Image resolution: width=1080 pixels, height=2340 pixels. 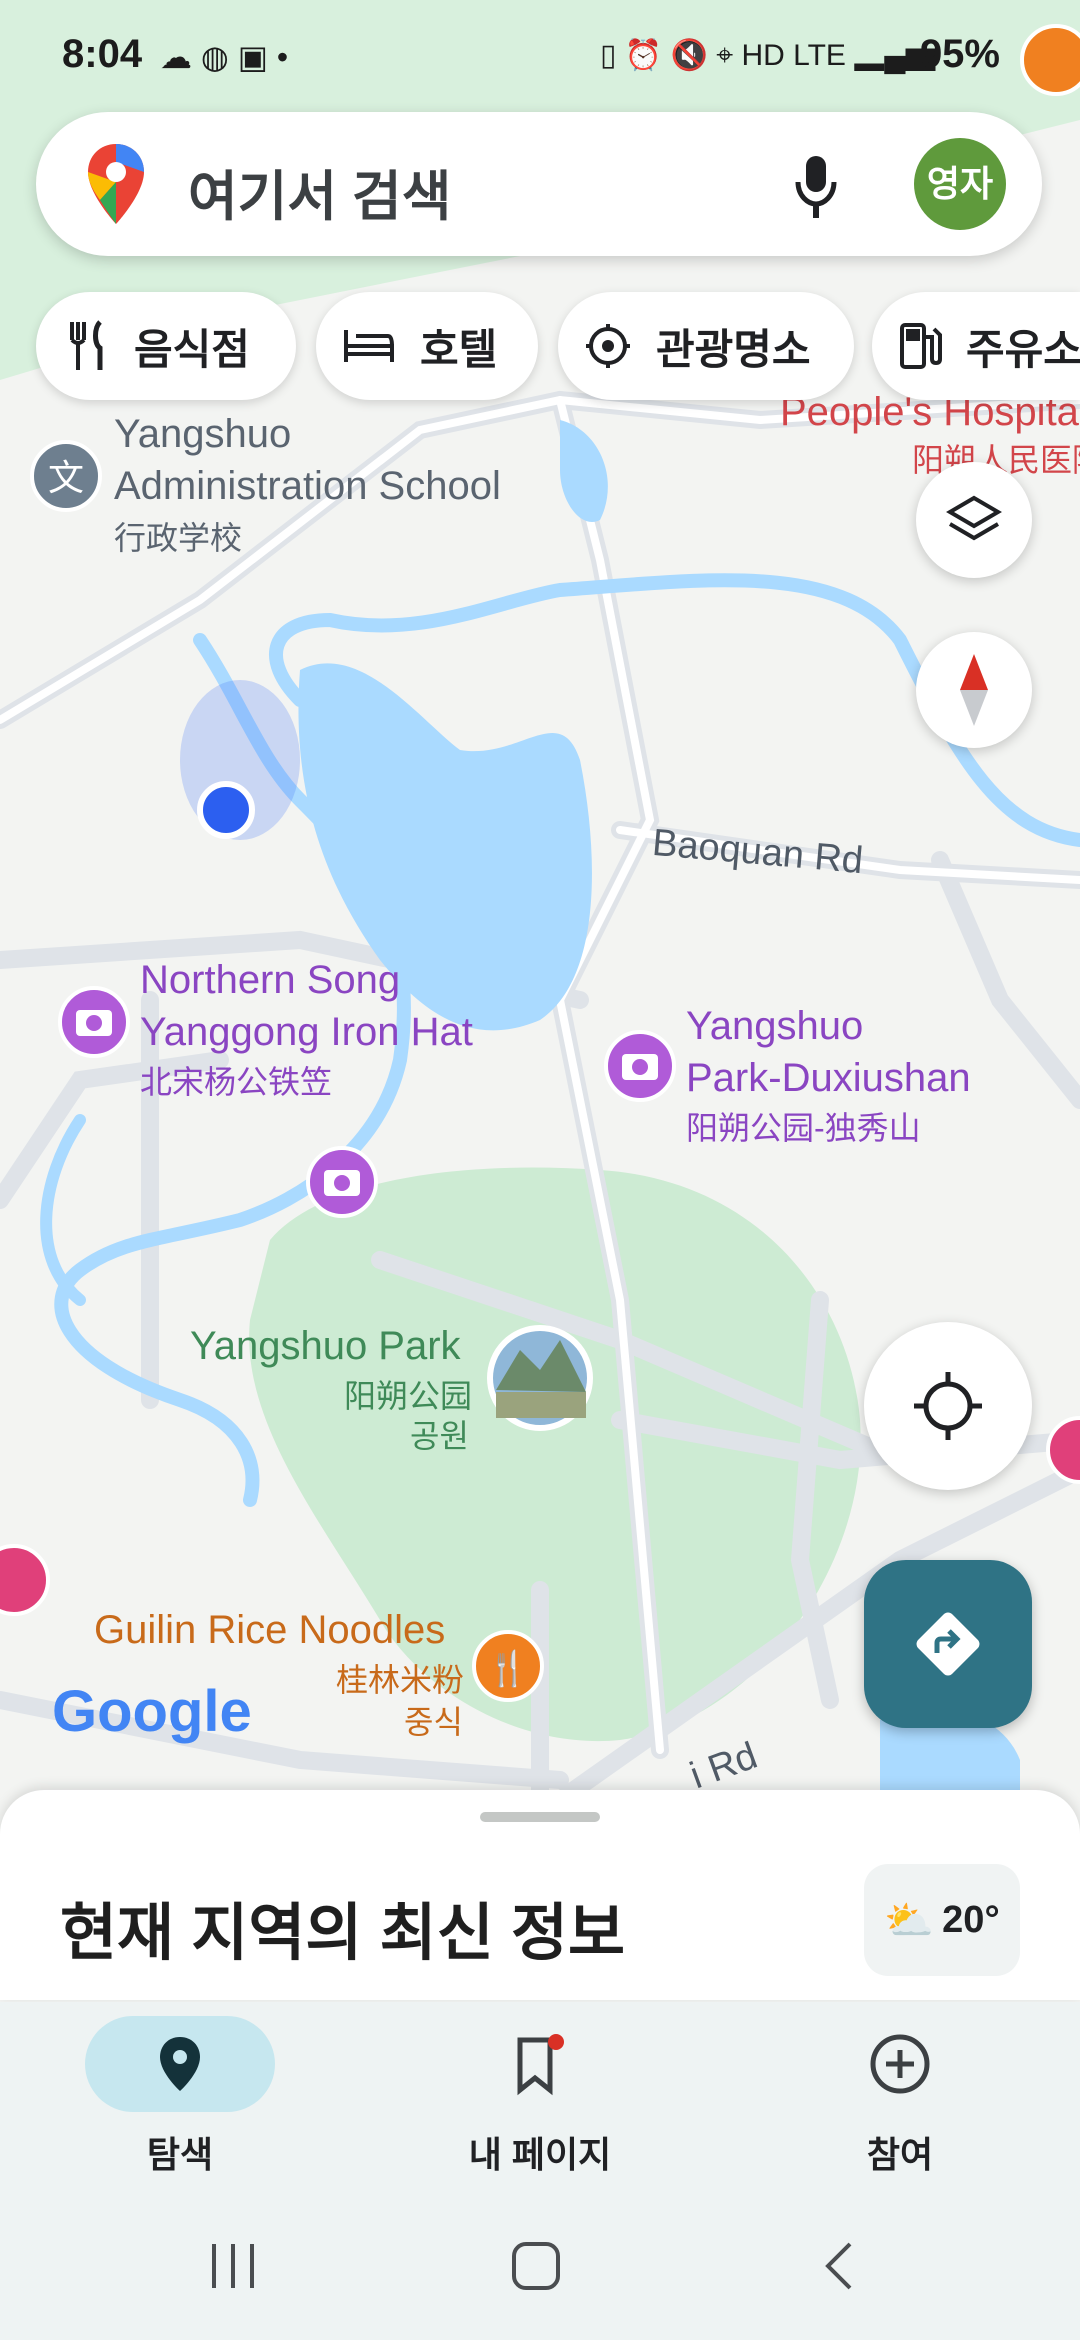 I want to click on search-bar: 여기서 검색 영자, so click(x=539, y=184).